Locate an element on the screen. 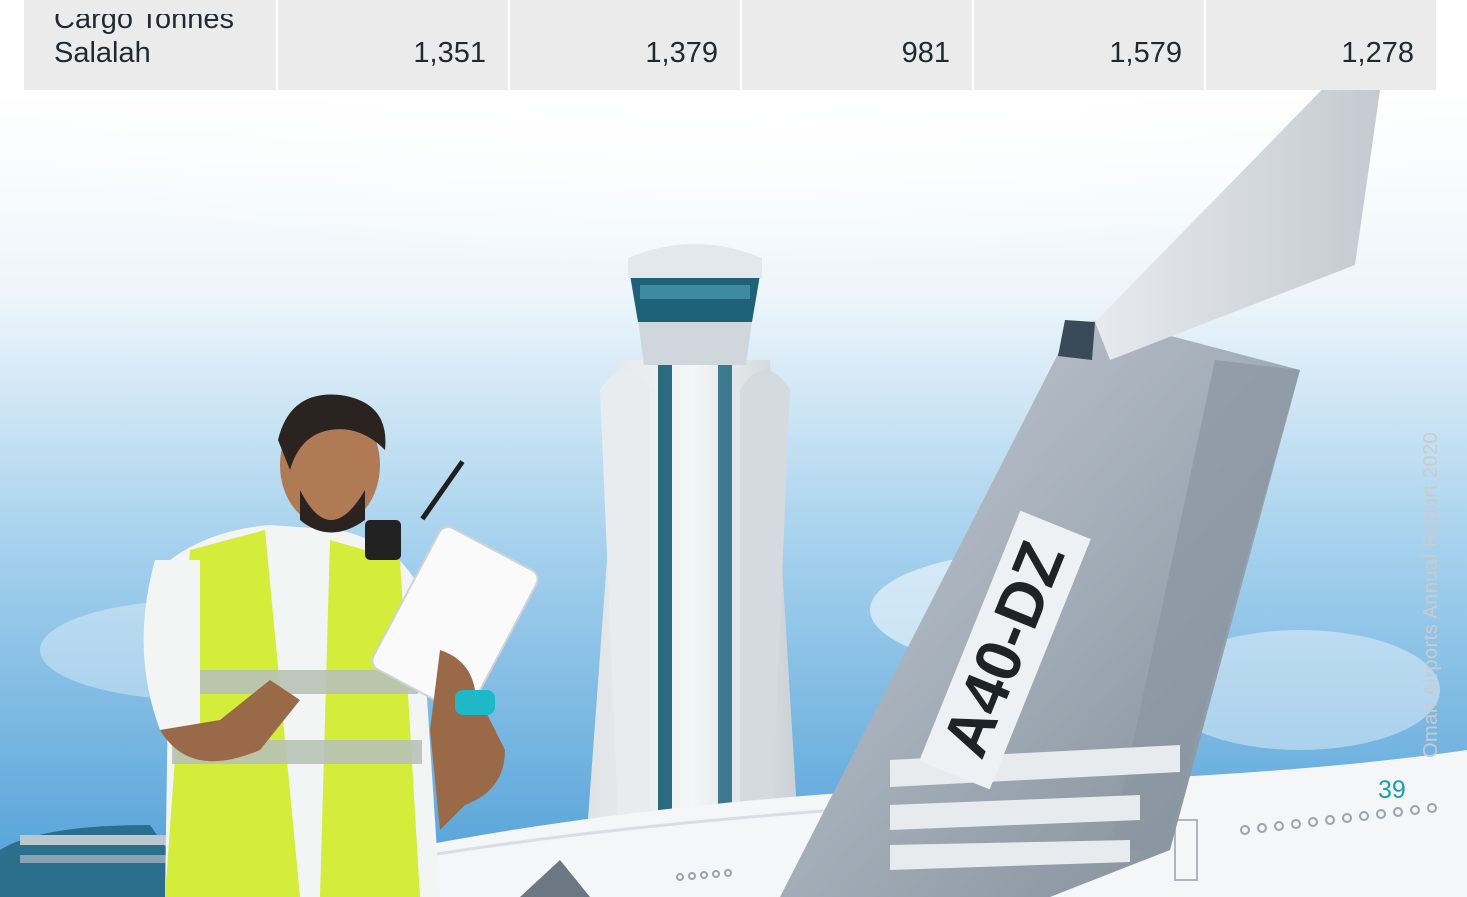 The image size is (1467, 897). table-cell: 981 is located at coordinates (858, 49).